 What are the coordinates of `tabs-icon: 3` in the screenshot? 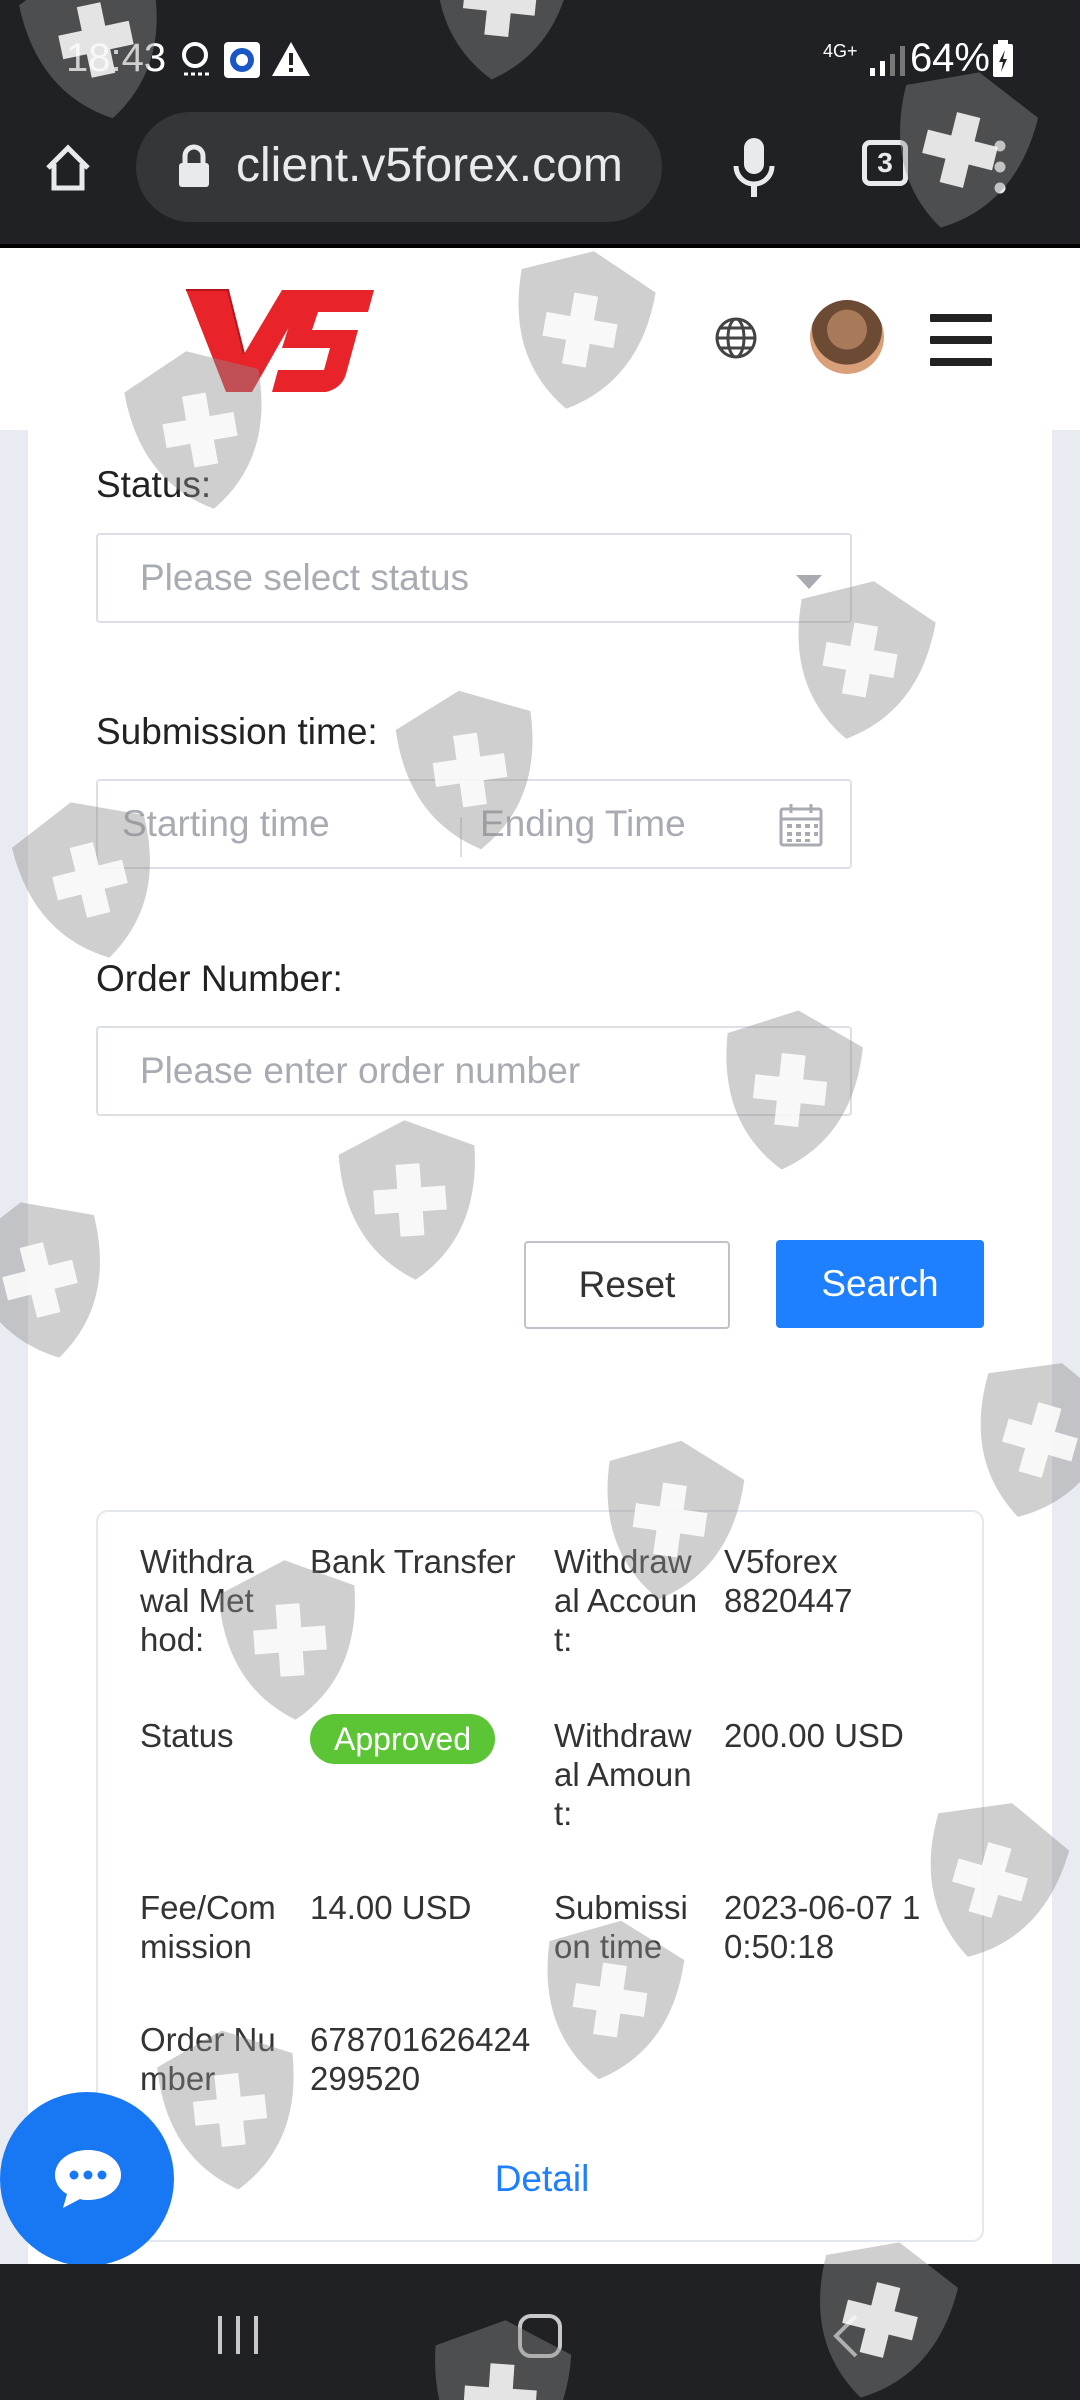 It's located at (885, 163).